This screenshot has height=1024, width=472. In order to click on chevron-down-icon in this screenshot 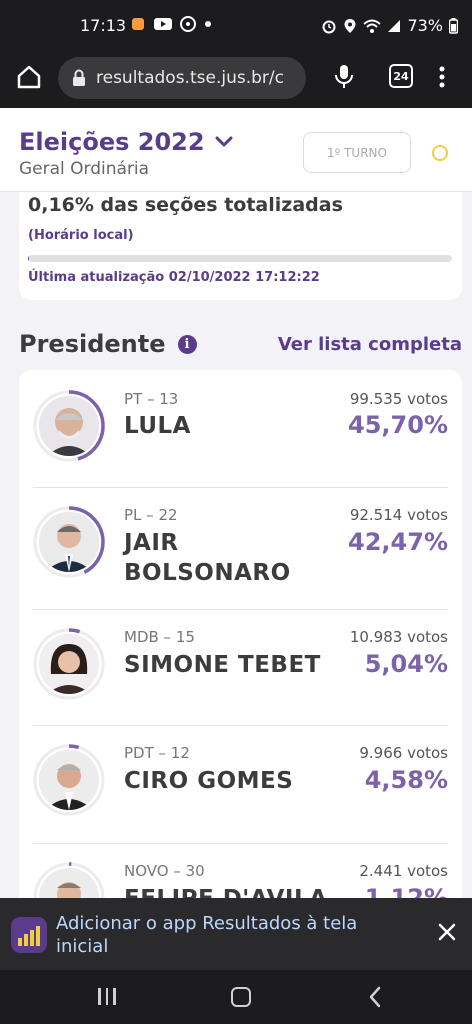, I will do `click(224, 141)`.